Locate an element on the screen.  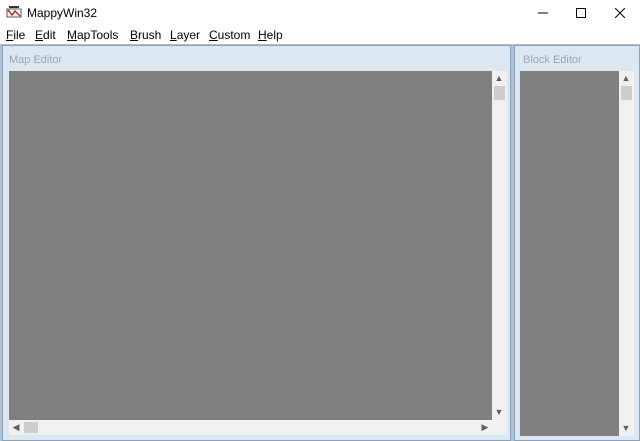
scroll-corner is located at coordinates (499, 427).